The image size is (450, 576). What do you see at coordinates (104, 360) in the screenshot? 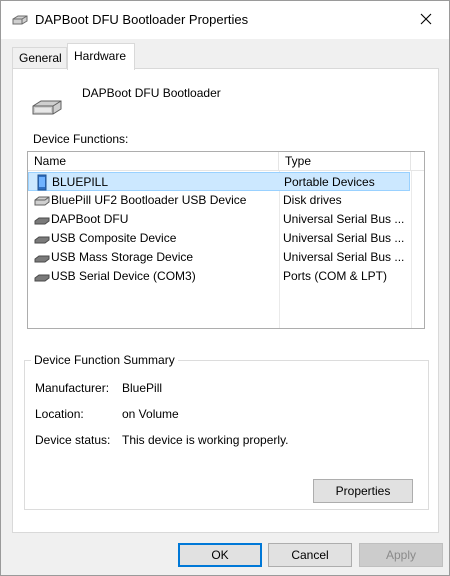
I see `summary-title: Device Function Summary` at bounding box center [104, 360].